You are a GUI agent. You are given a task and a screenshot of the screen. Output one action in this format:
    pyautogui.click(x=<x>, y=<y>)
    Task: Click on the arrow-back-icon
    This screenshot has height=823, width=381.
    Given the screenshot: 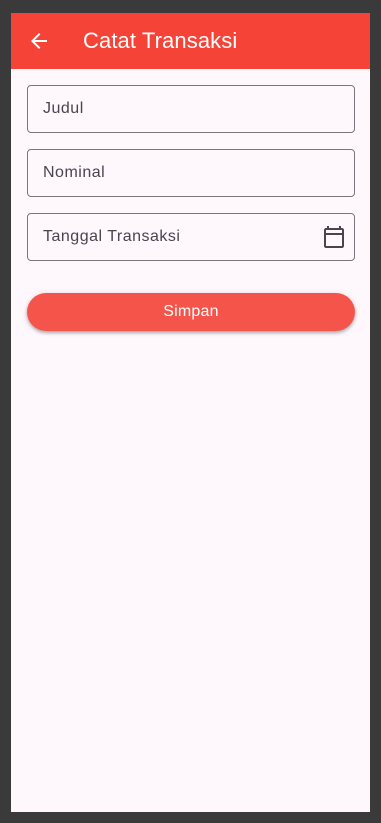 What is the action you would take?
    pyautogui.click(x=39, y=41)
    